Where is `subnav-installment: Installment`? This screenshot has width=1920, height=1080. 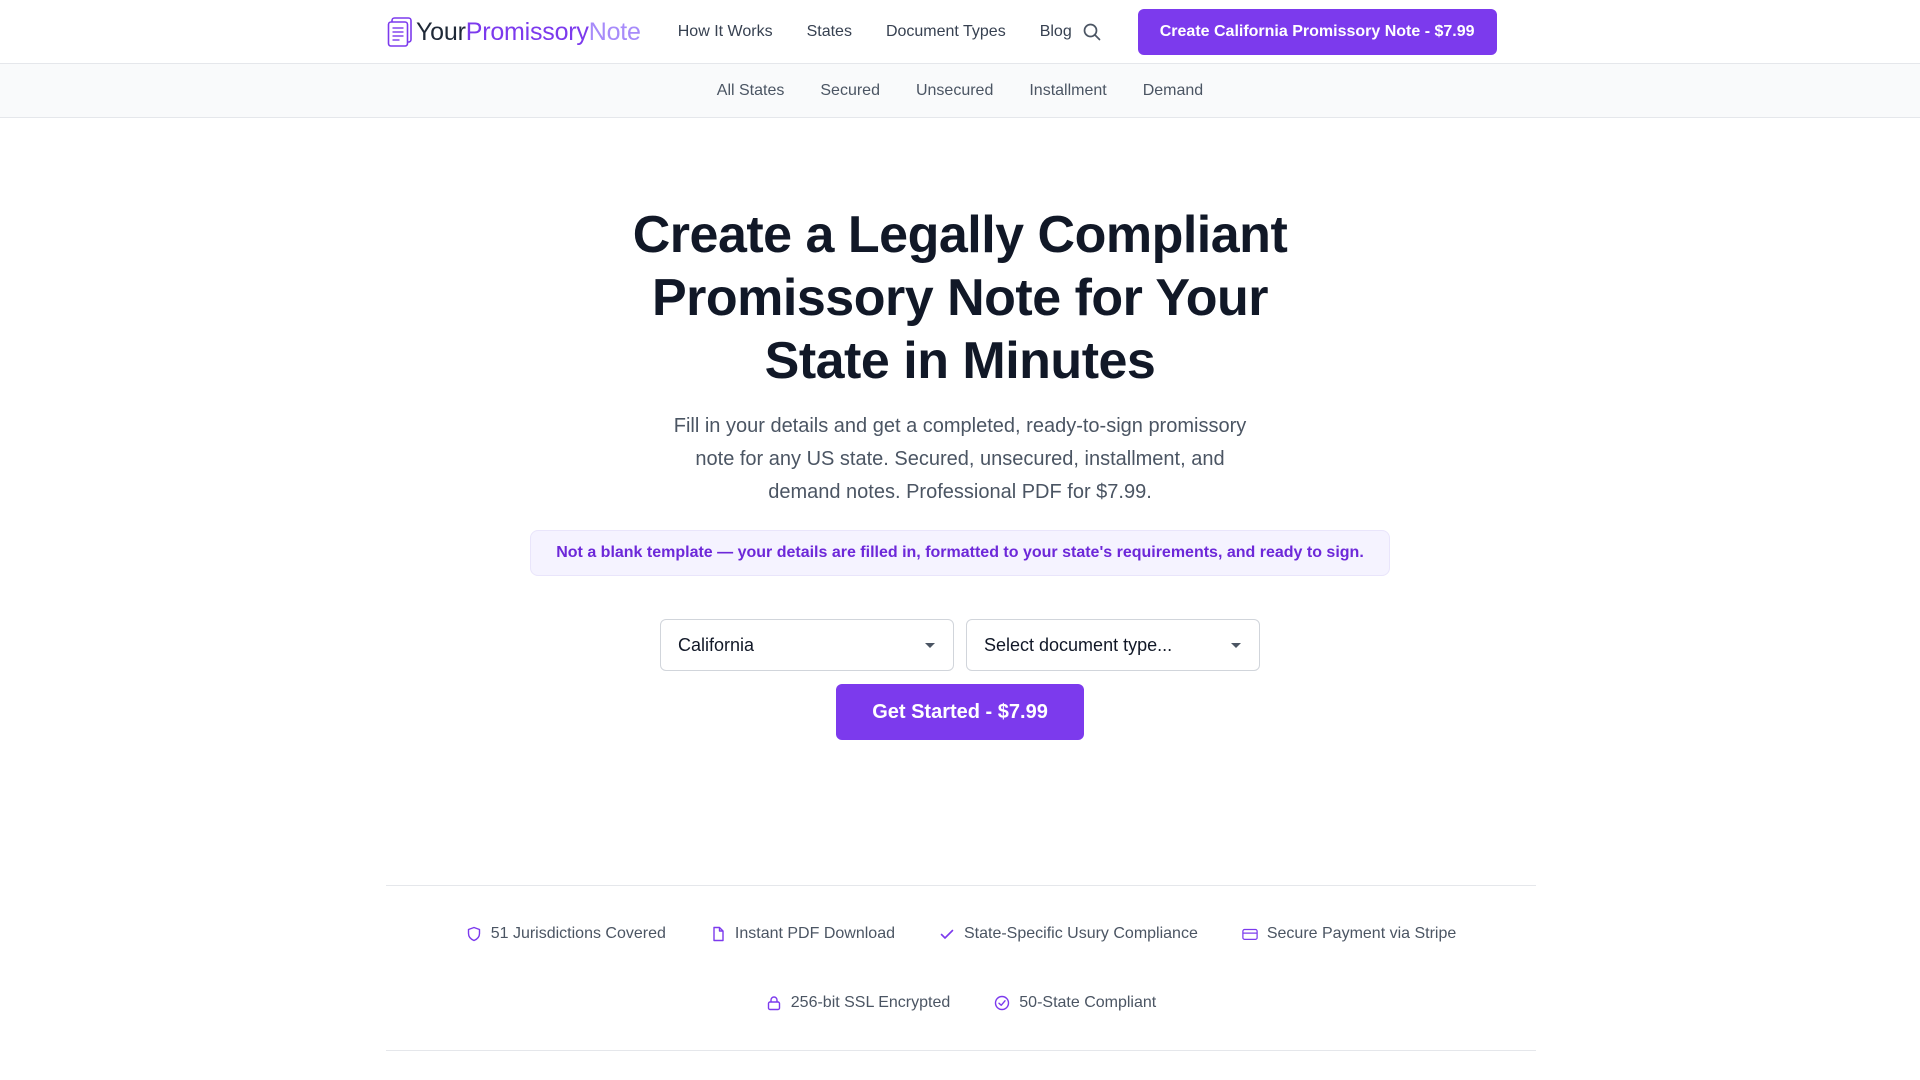
subnav-installment: Installment is located at coordinates (1067, 91).